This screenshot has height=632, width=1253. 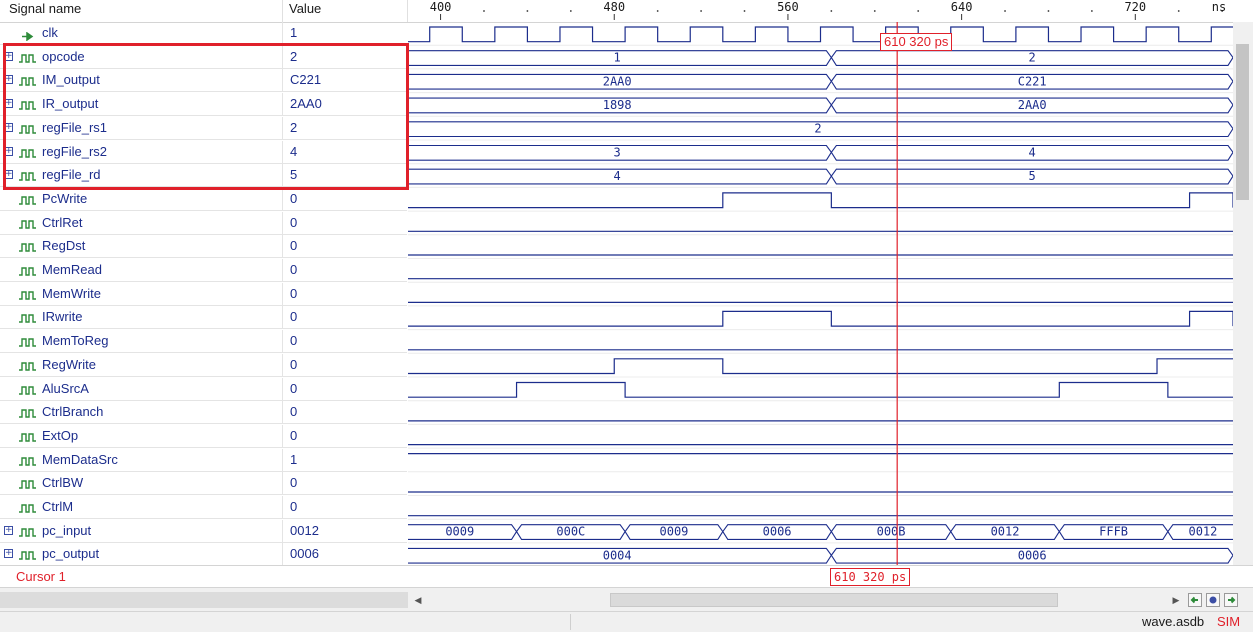 What do you see at coordinates (1231, 600) in the screenshot?
I see `next-cursor-icon` at bounding box center [1231, 600].